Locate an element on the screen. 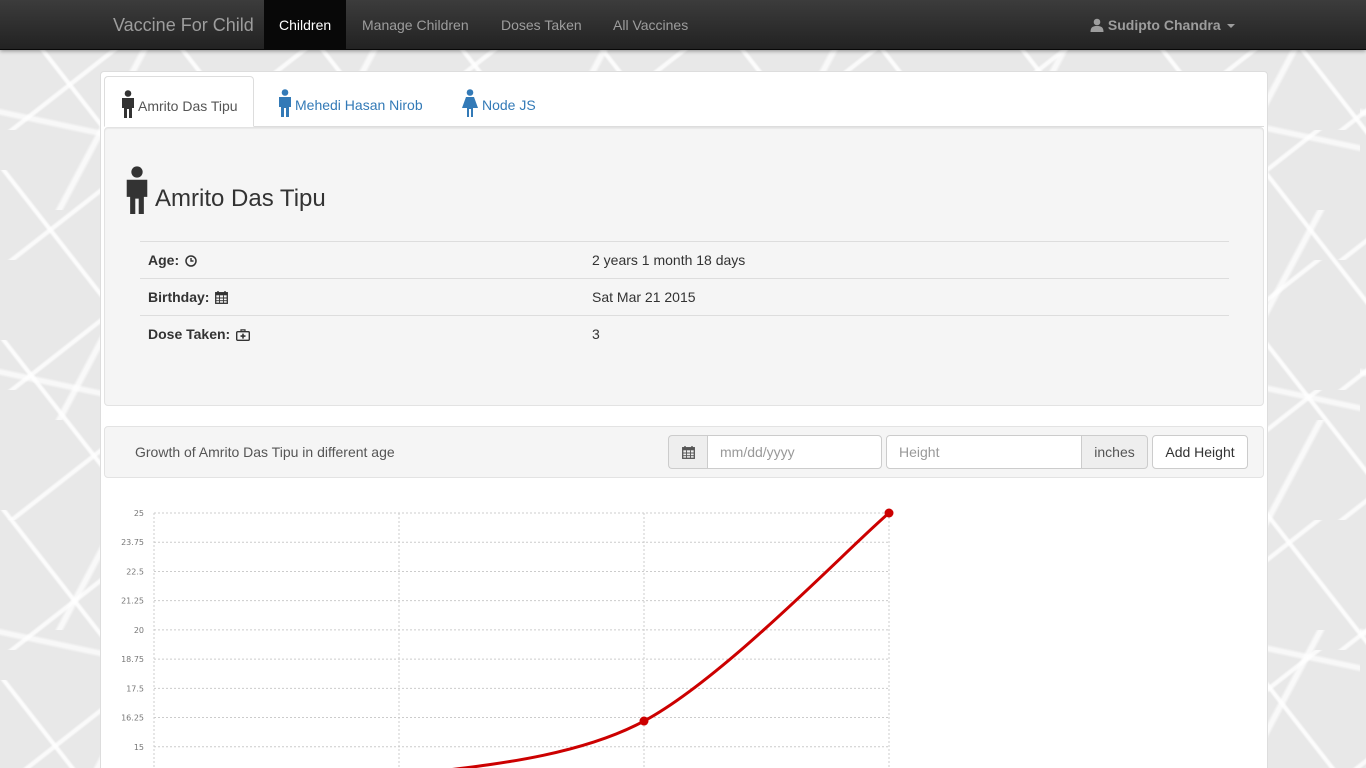 This screenshot has height=768, width=1366. tab-node-js: Node JS is located at coordinates (498, 101).